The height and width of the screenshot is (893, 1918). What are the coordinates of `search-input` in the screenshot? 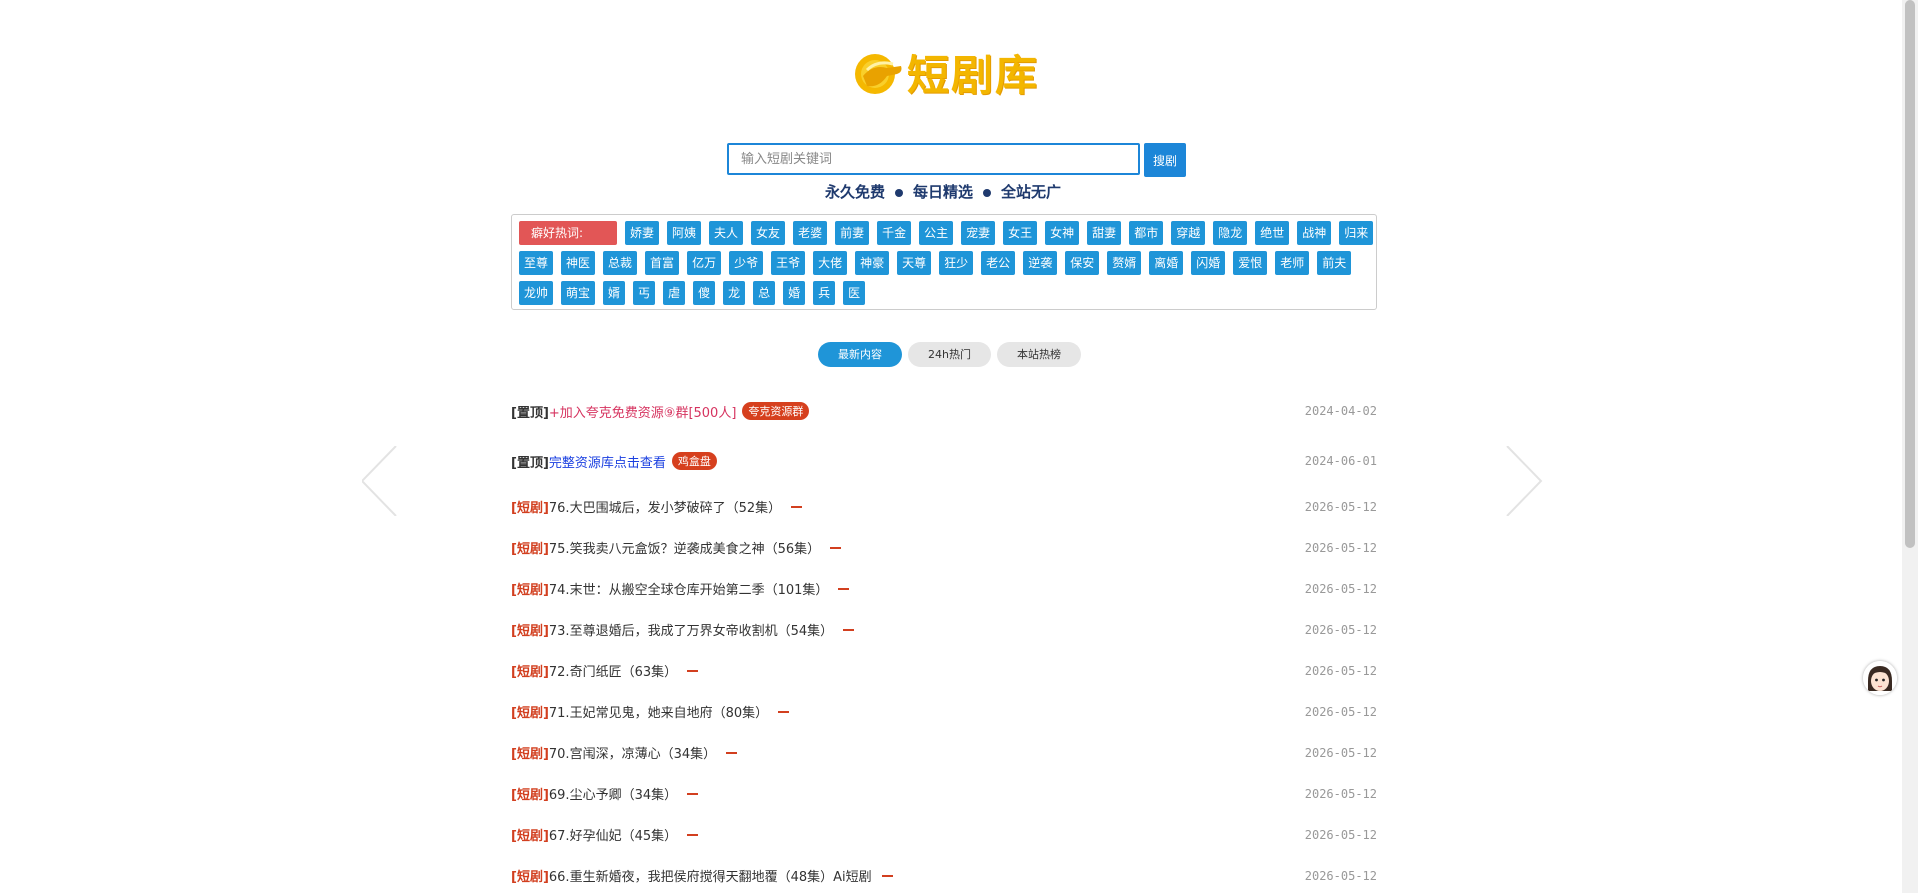 It's located at (933, 159).